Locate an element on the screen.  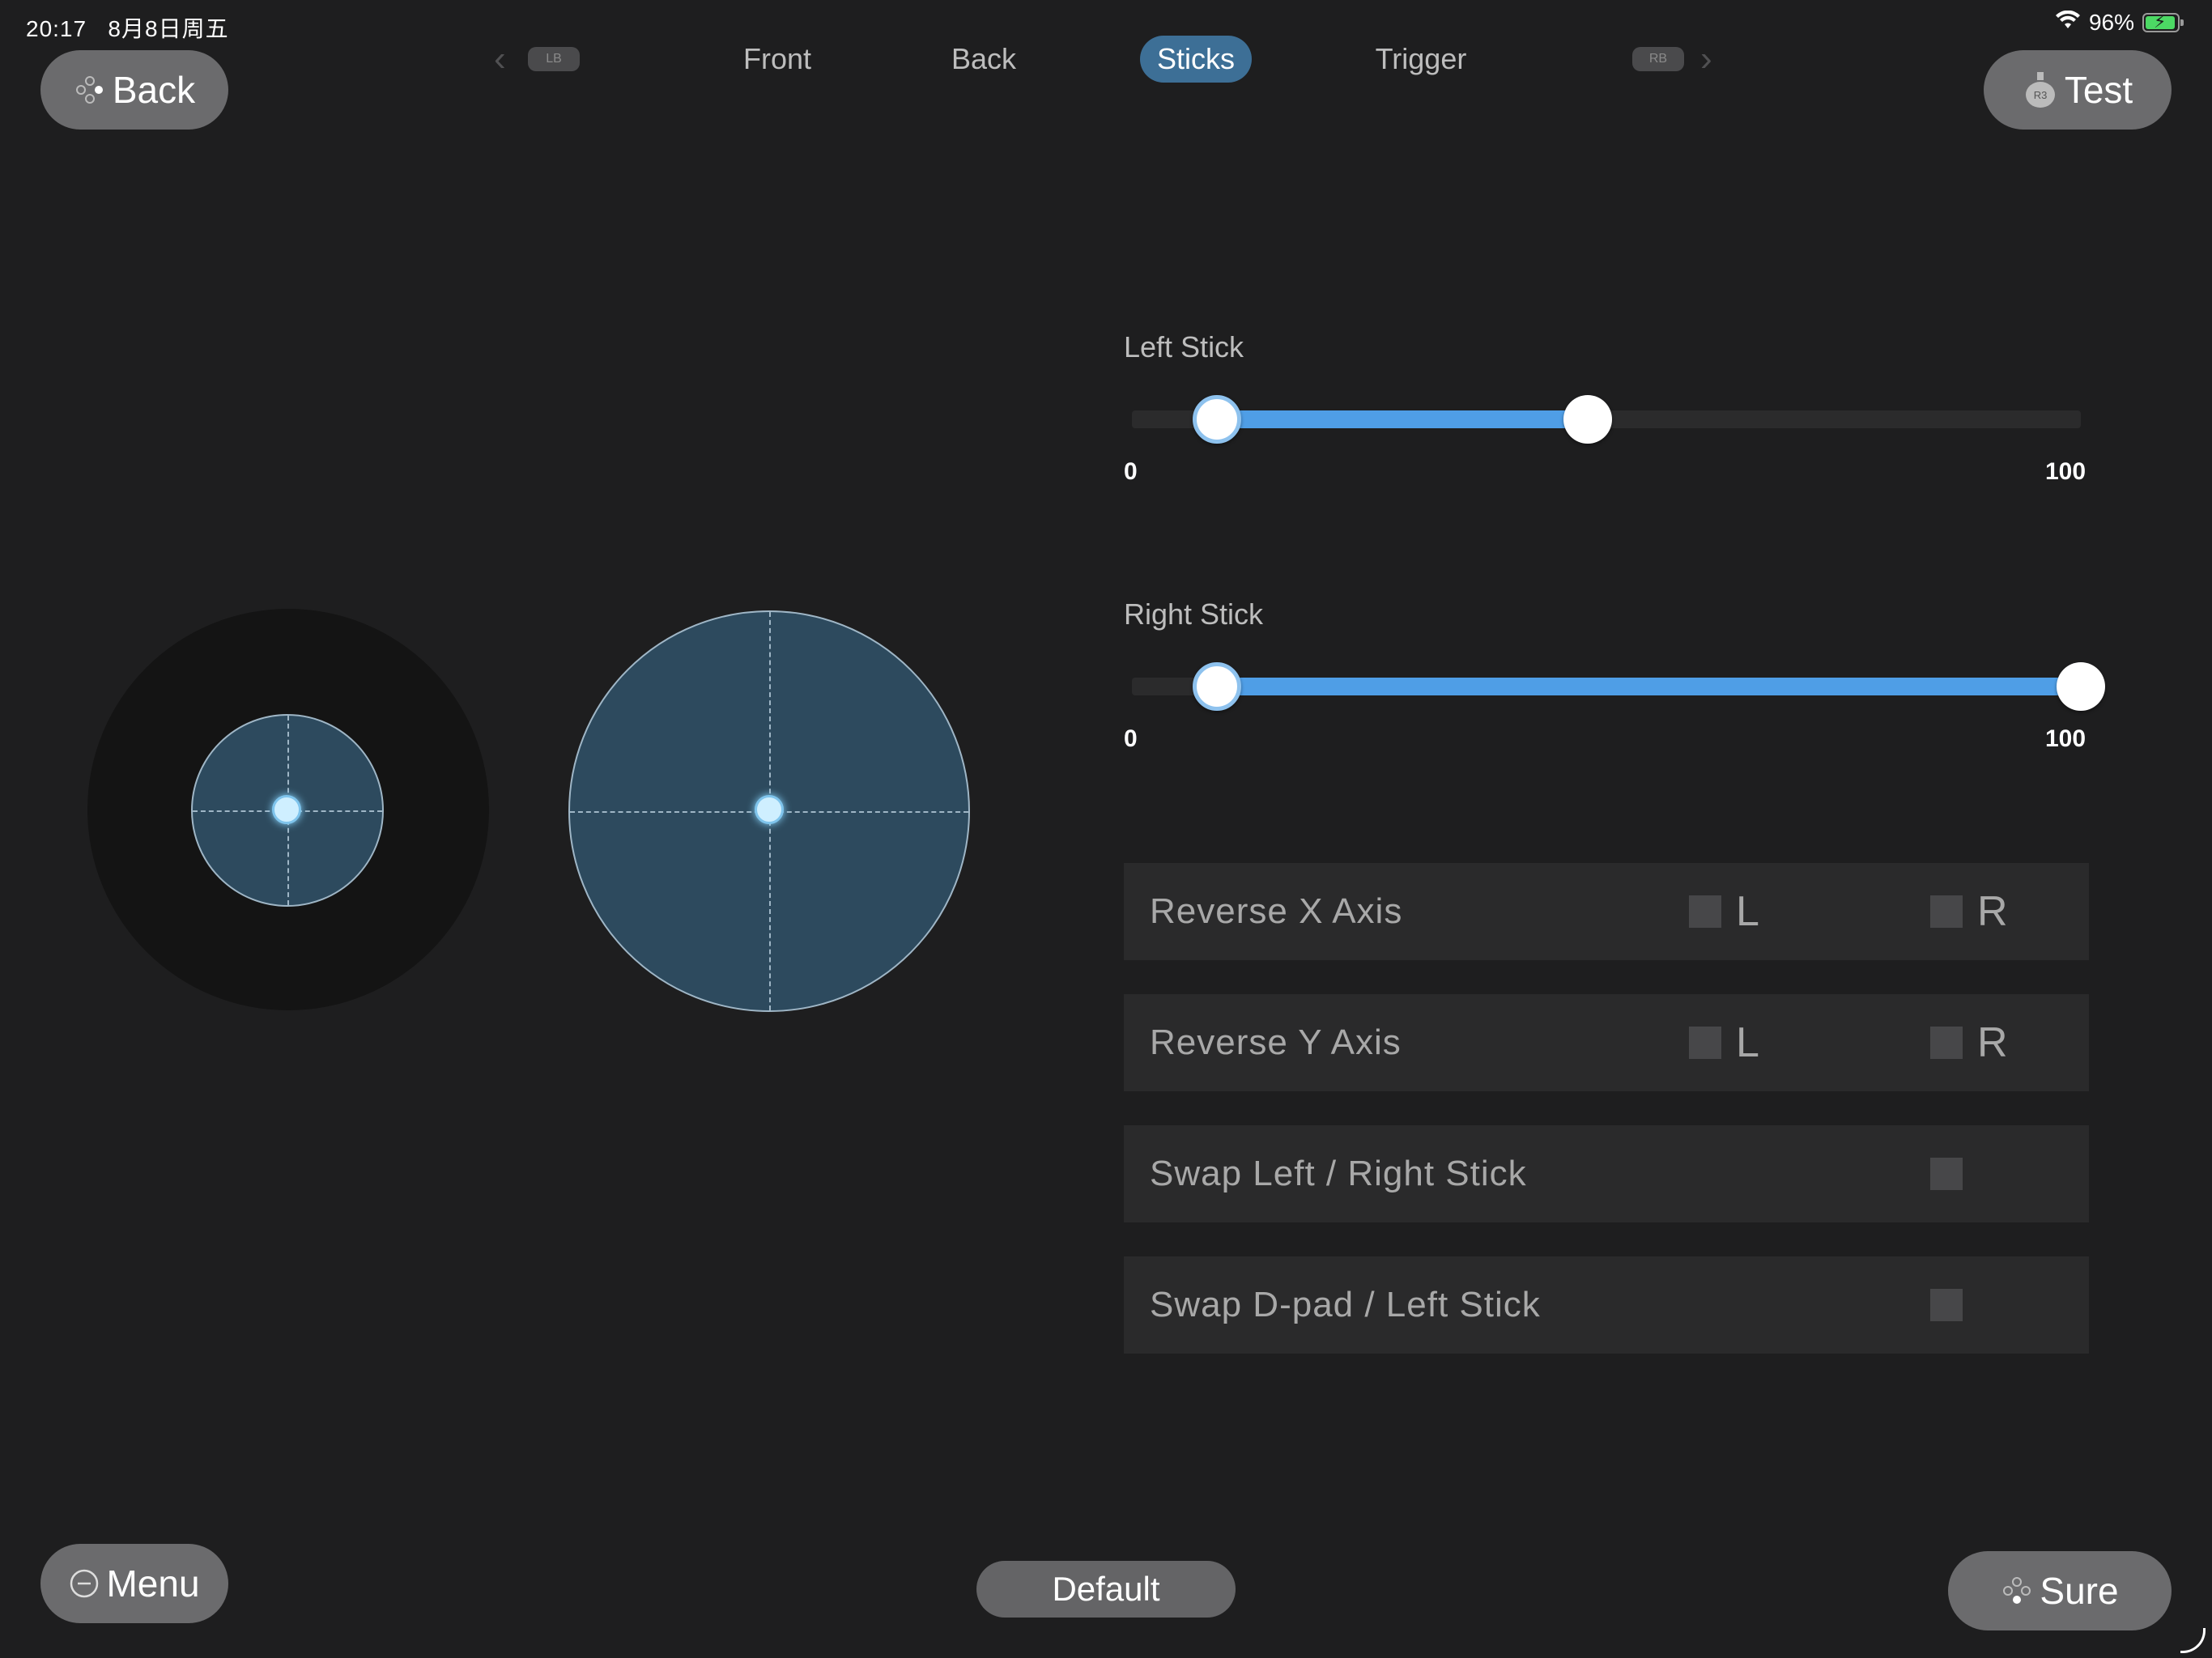
tab-bar: ‹ LB Front Back Sticks Trigger RB › is located at coordinates (1106, 60).